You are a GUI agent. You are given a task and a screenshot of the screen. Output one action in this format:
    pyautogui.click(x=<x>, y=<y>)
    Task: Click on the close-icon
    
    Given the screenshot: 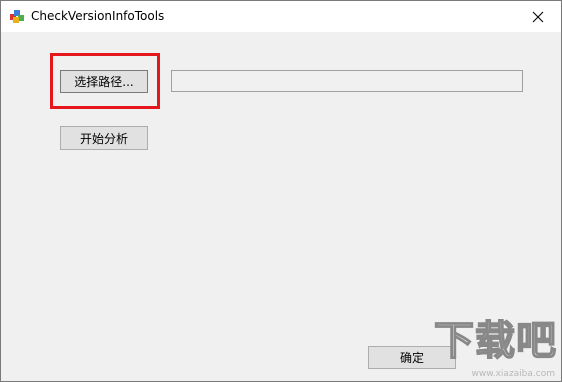 What is the action you would take?
    pyautogui.click(x=538, y=16)
    